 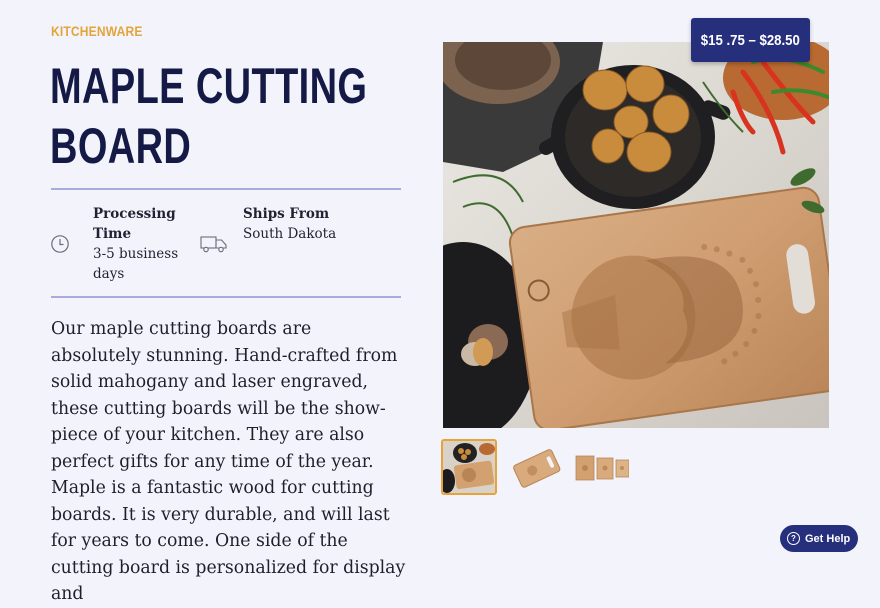 What do you see at coordinates (828, 538) in the screenshot?
I see `get-help-label: Get Help` at bounding box center [828, 538].